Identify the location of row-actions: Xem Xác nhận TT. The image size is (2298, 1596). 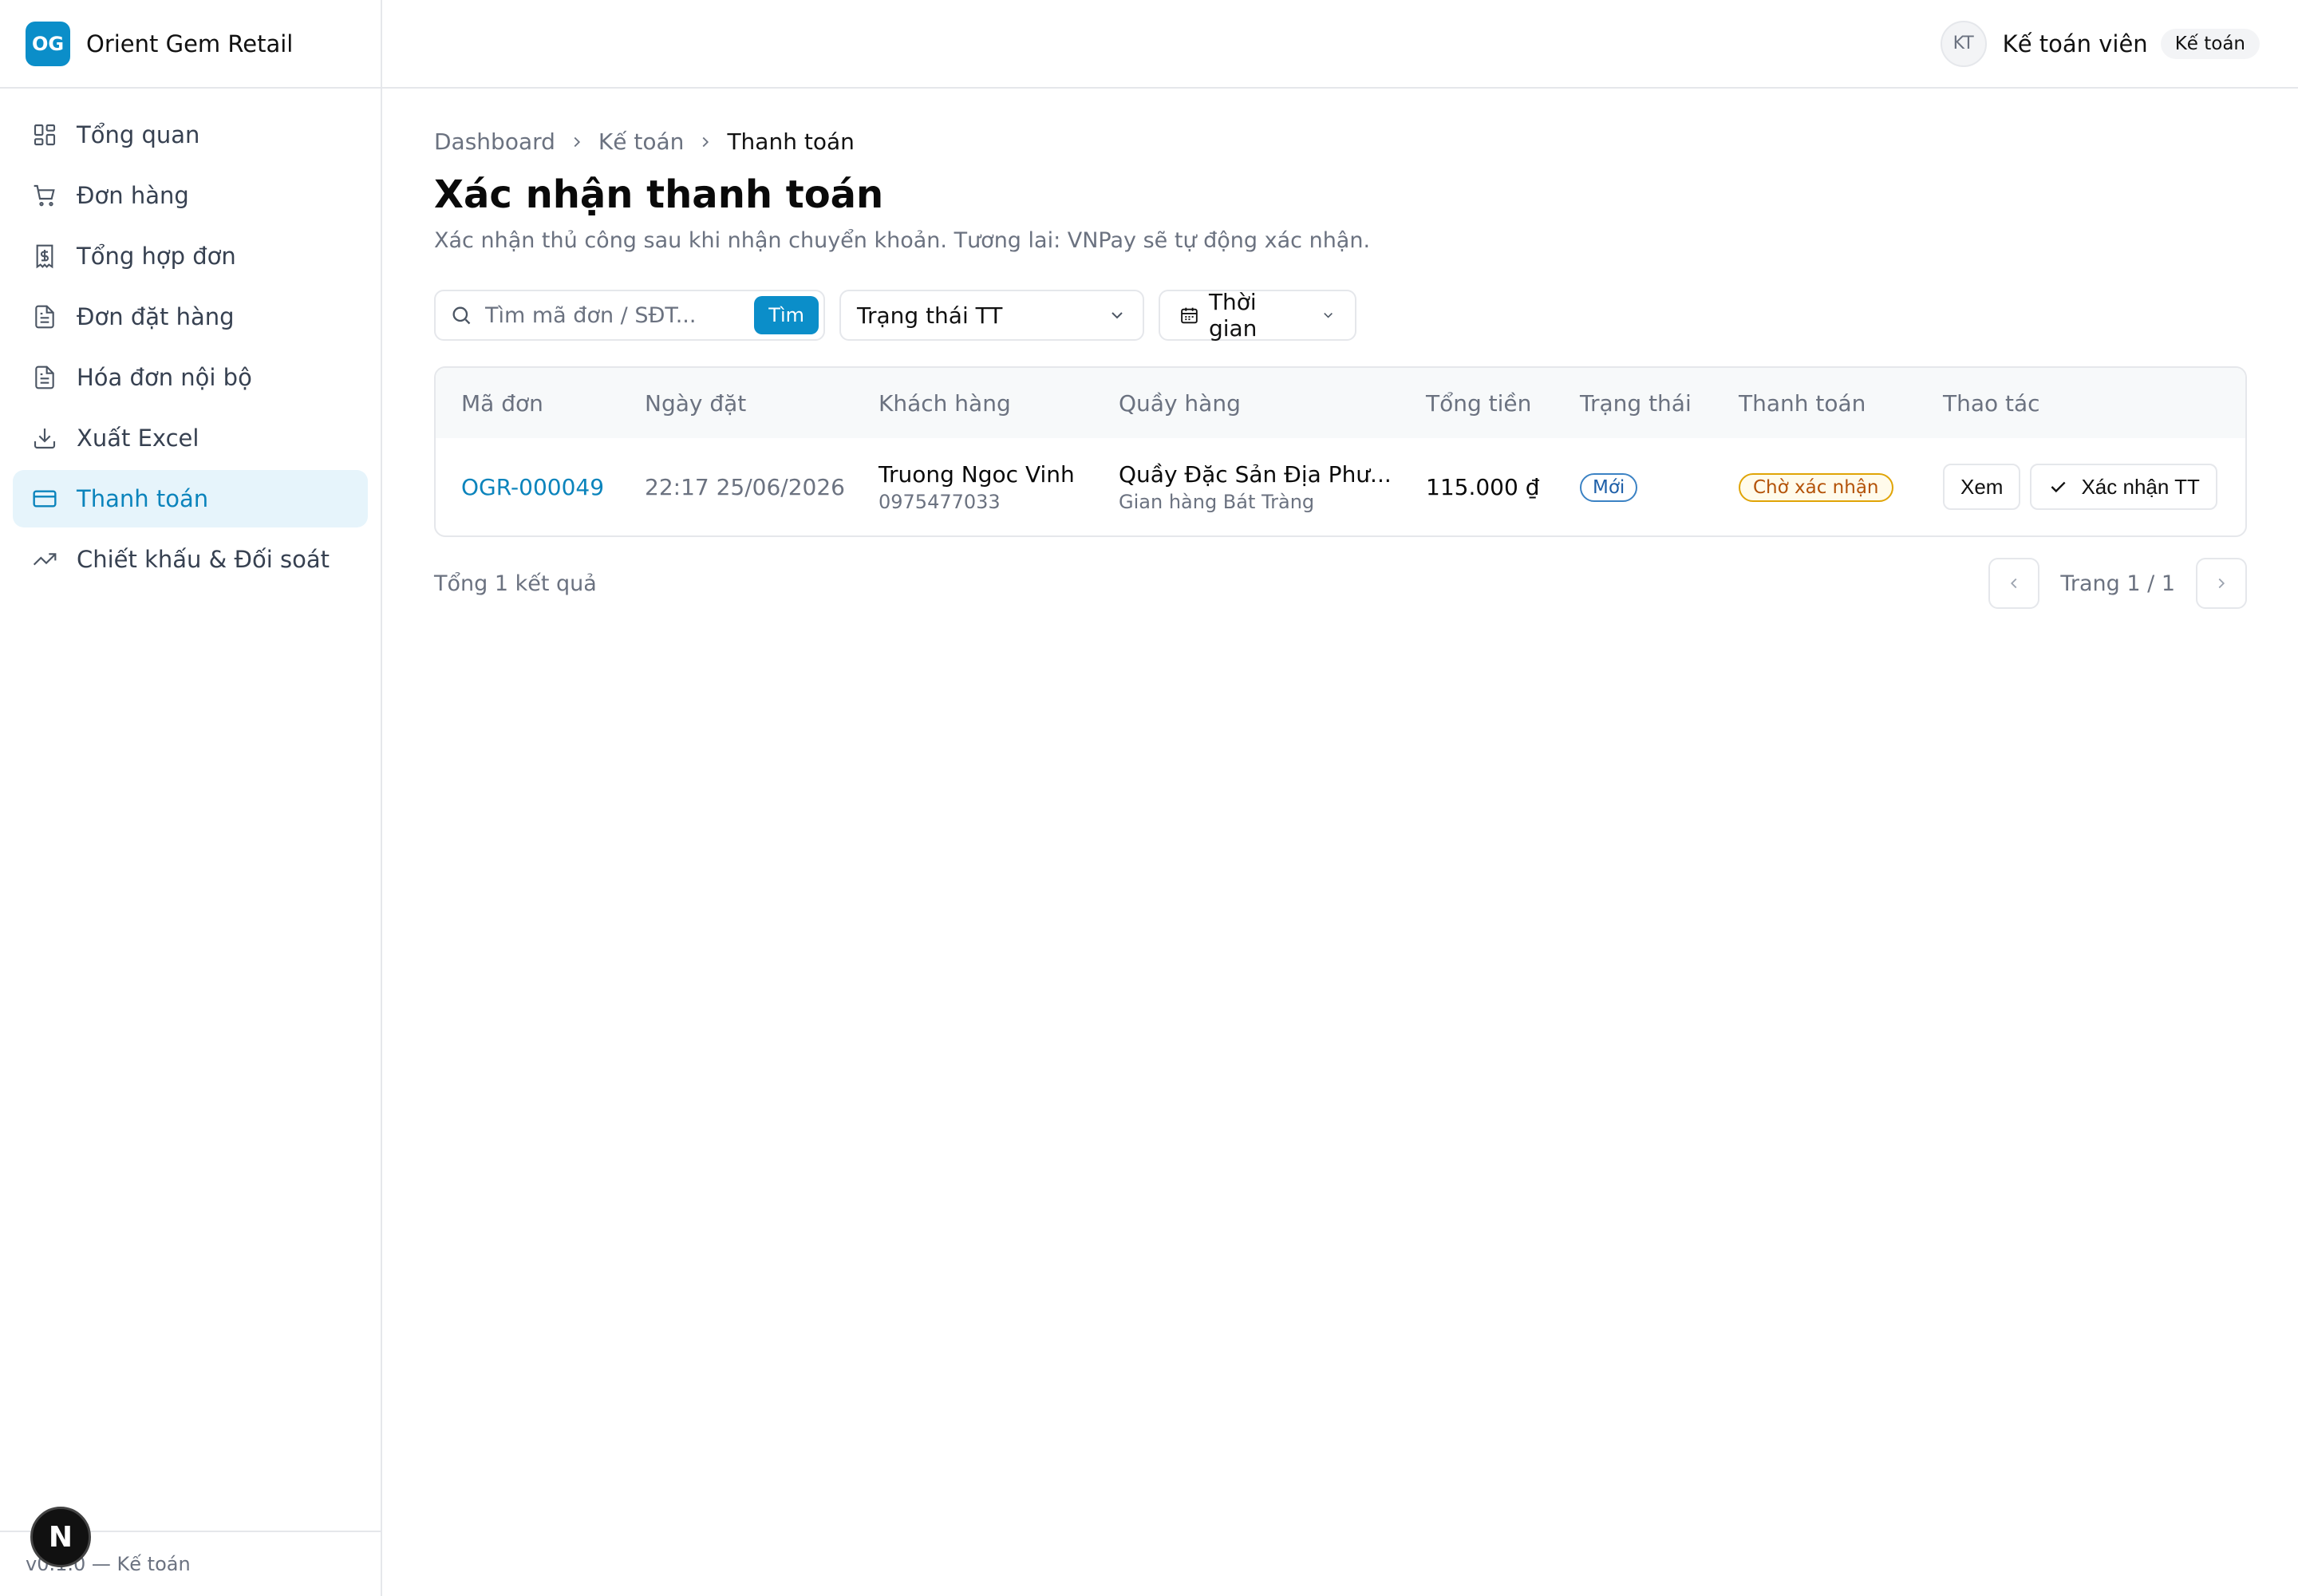
(2094, 487).